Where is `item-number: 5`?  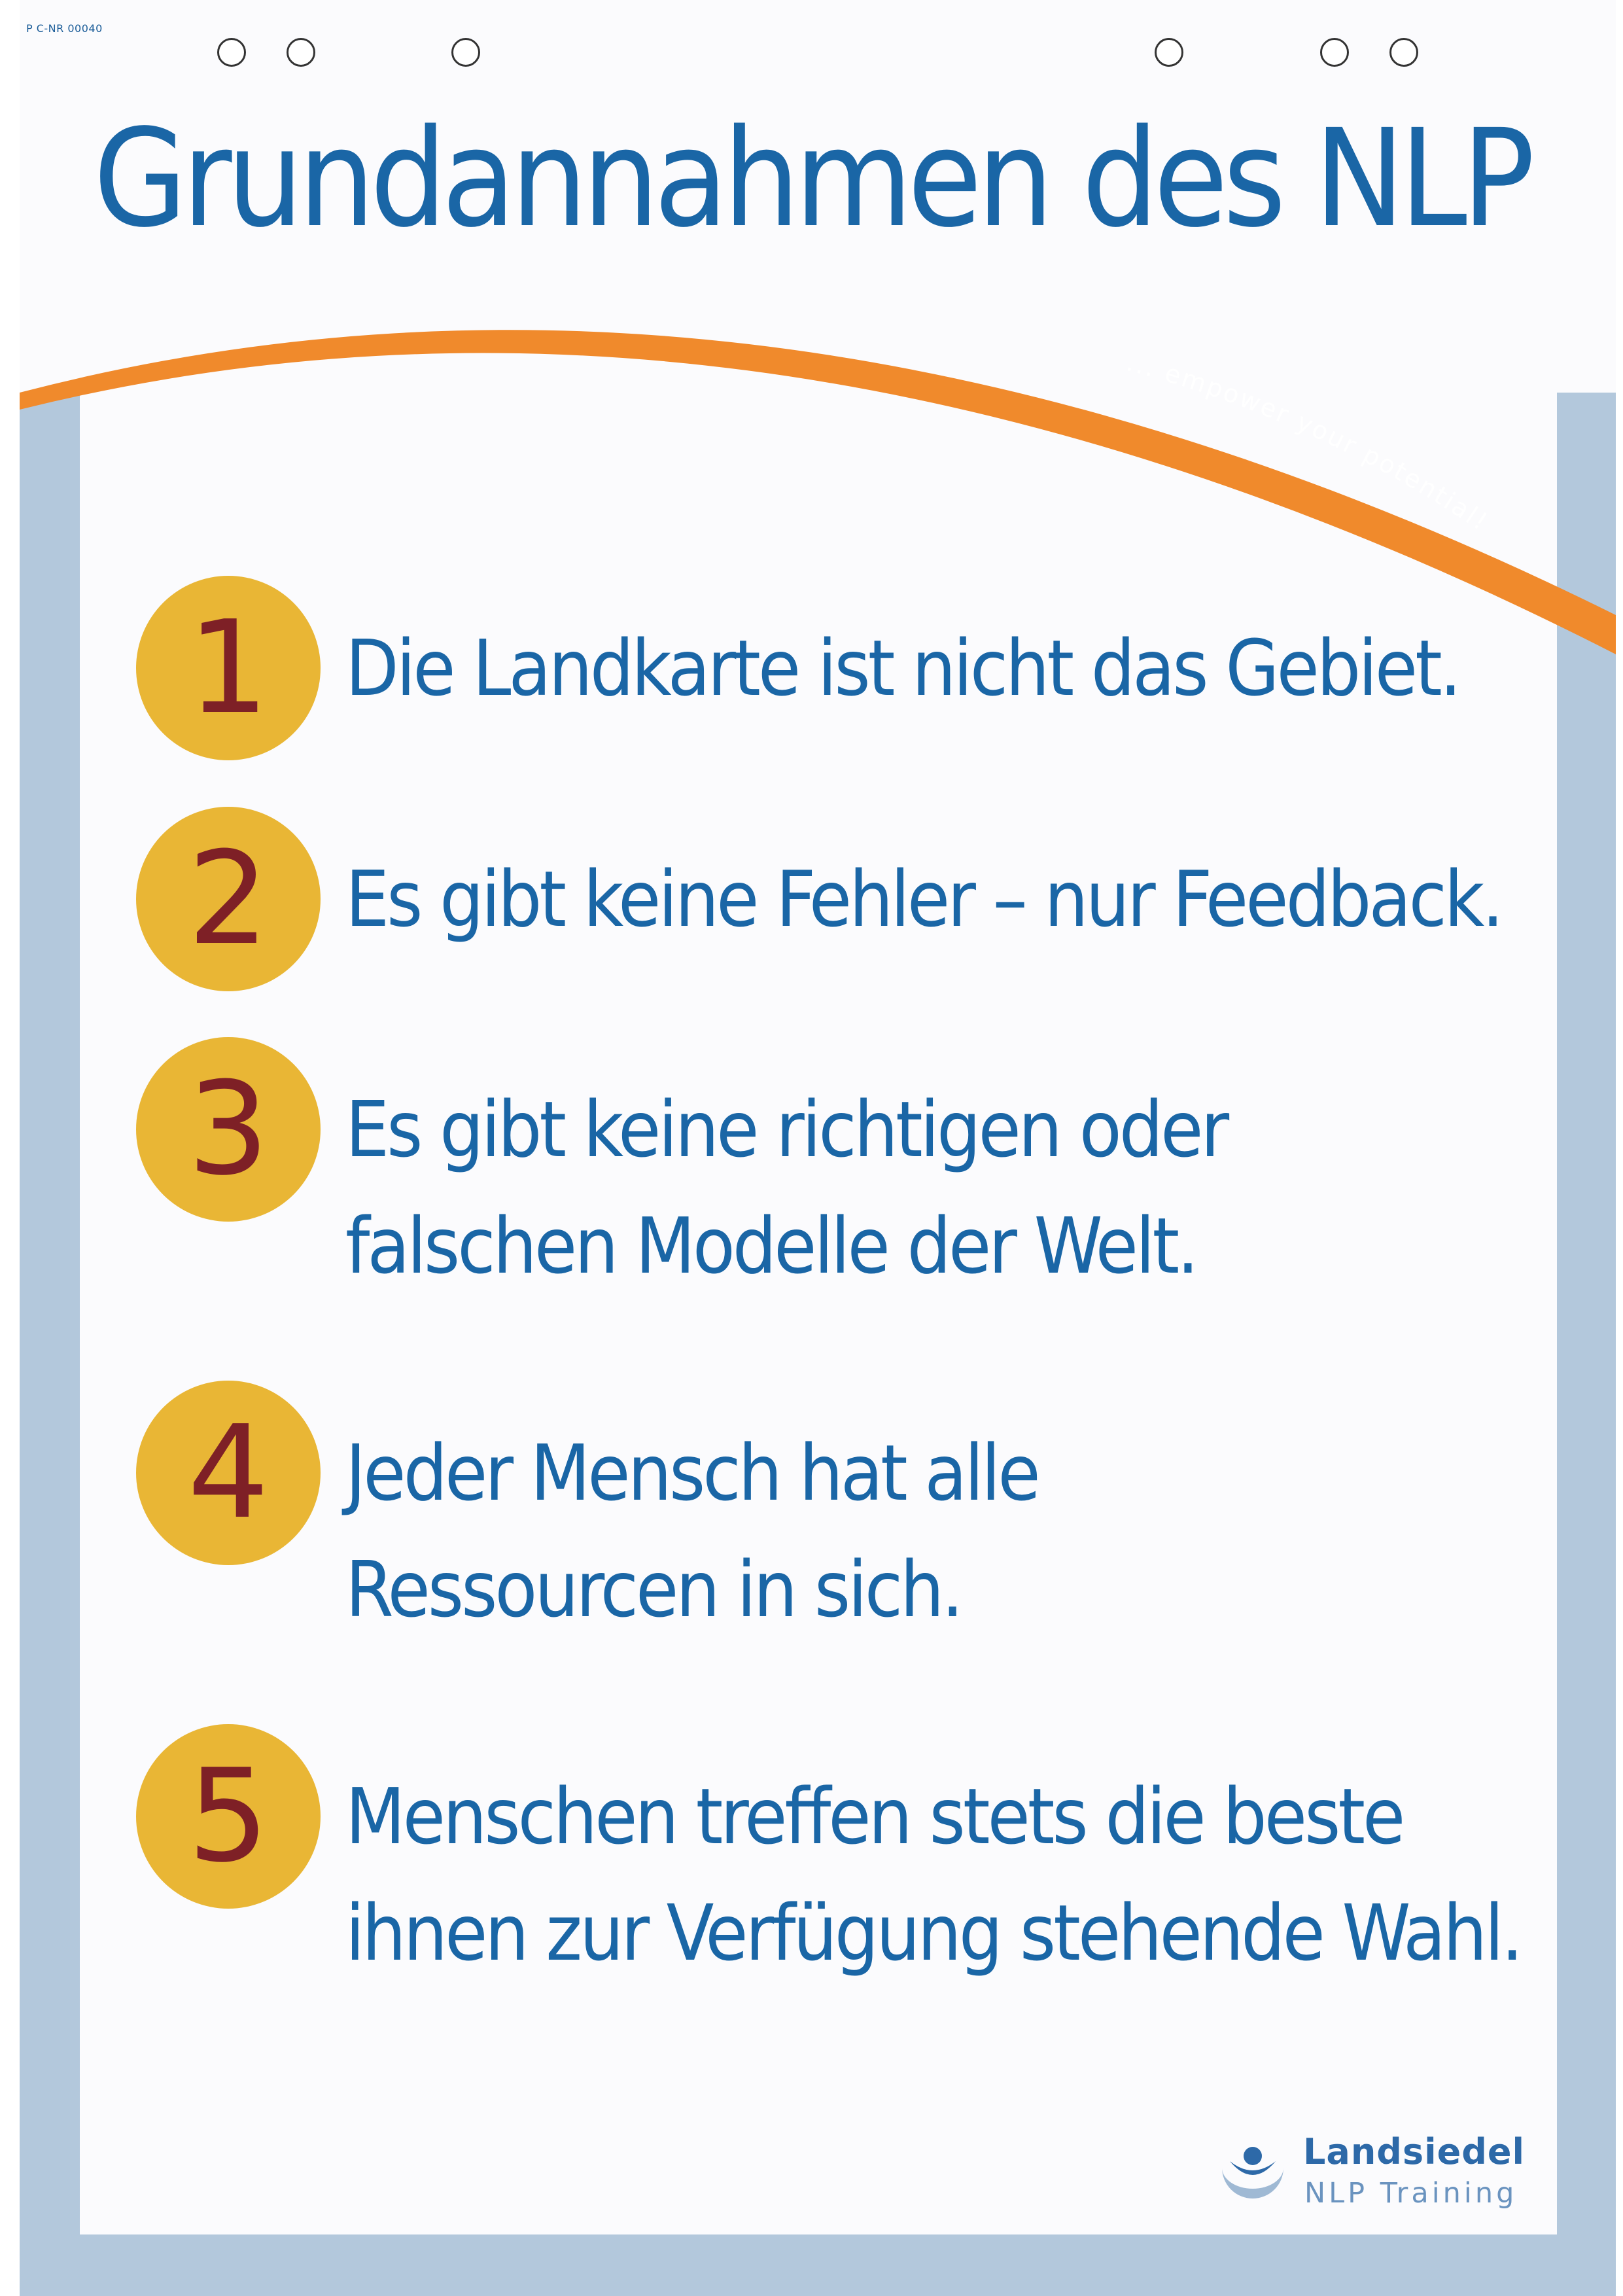
item-number: 5 is located at coordinates (229, 1816).